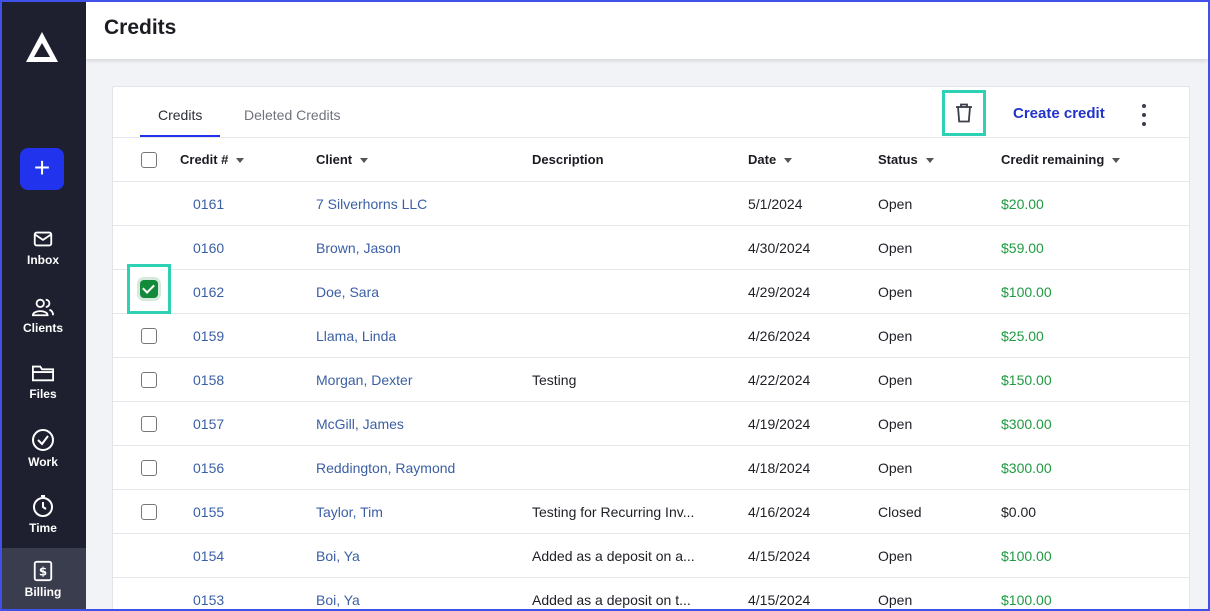 The height and width of the screenshot is (611, 1210). Describe the element at coordinates (334, 159) in the screenshot. I see `column-header-label: Client` at that location.